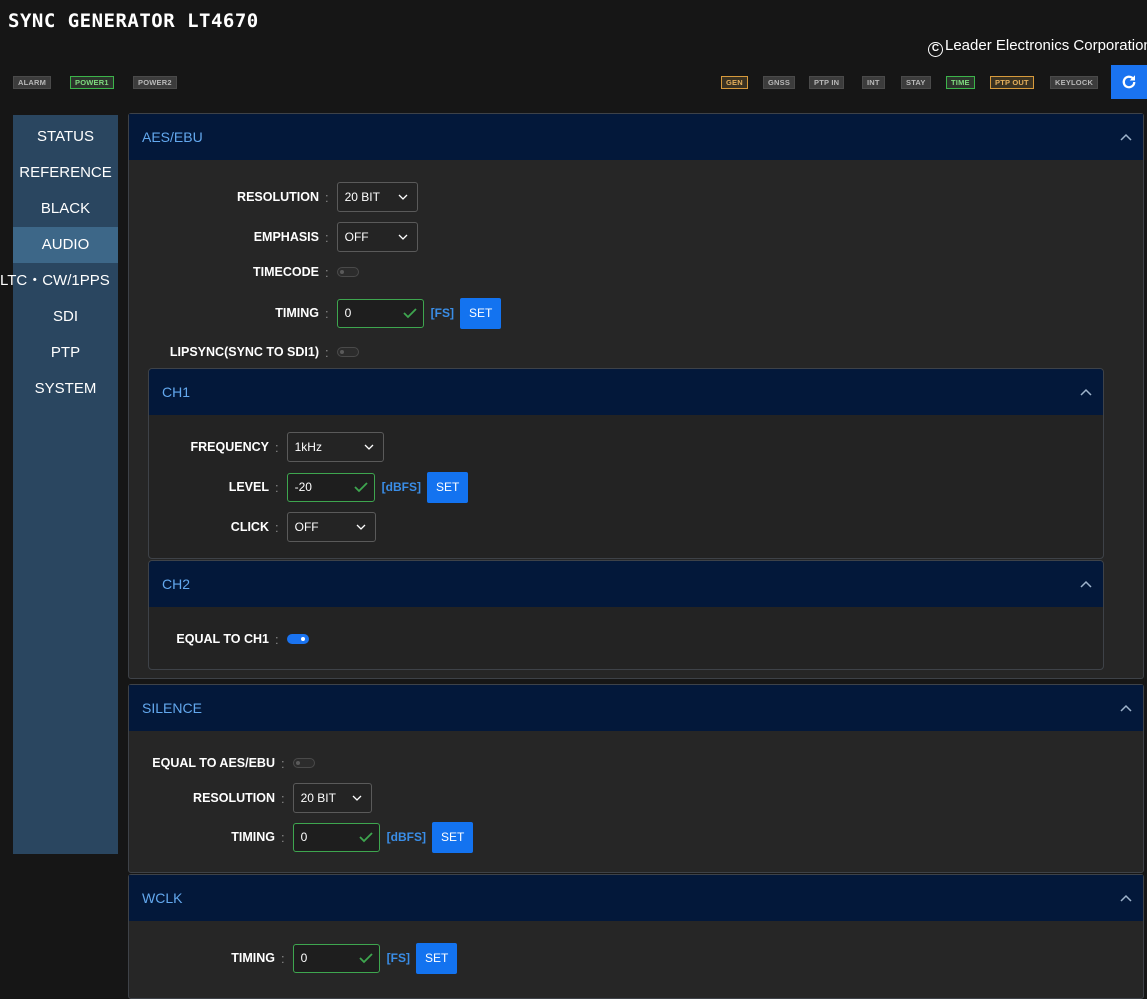  What do you see at coordinates (65, 353) in the screenshot?
I see `sidebar-item-ptp: PTP` at bounding box center [65, 353].